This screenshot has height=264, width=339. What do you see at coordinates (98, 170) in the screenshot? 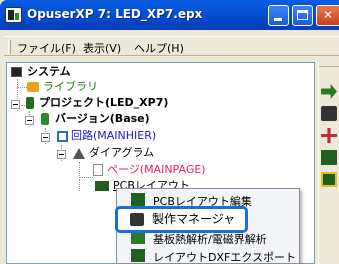
I see `page-icon` at bounding box center [98, 170].